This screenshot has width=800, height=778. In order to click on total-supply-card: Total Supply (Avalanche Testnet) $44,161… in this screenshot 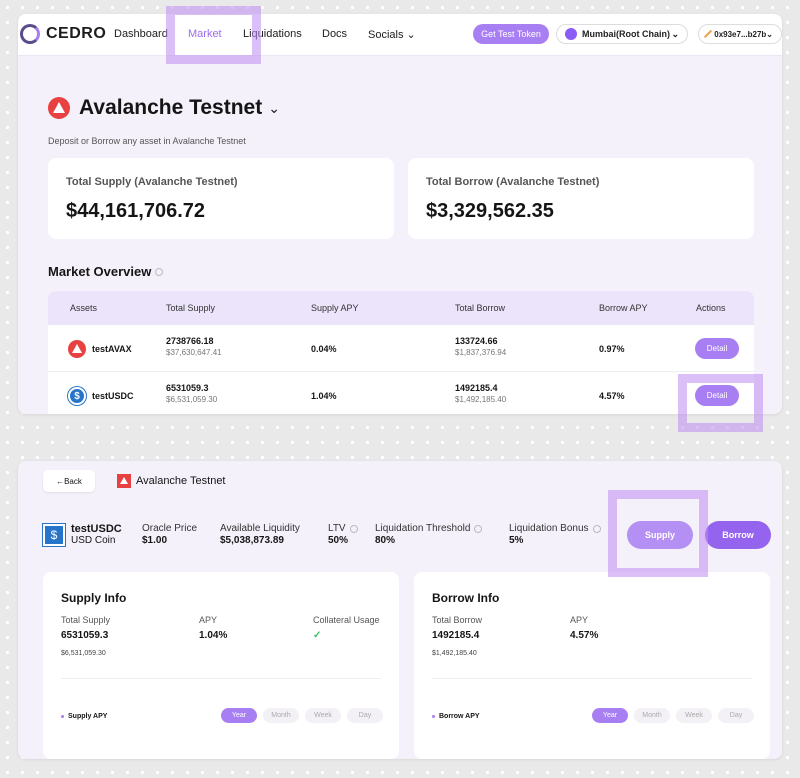, I will do `click(221, 198)`.